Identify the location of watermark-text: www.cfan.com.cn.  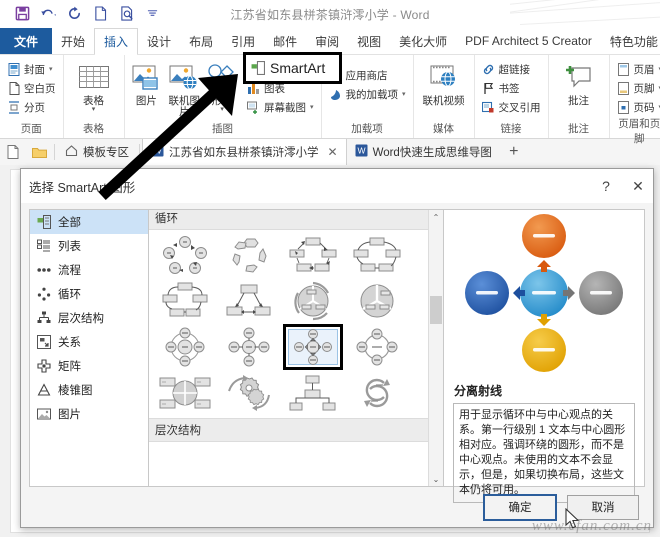
(591, 526).